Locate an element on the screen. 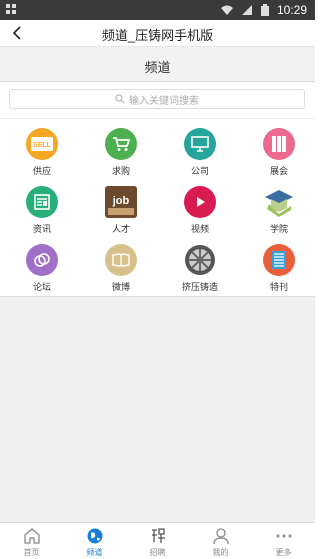 The height and width of the screenshot is (559, 320). grid-item-label: 视频 is located at coordinates (199, 229).